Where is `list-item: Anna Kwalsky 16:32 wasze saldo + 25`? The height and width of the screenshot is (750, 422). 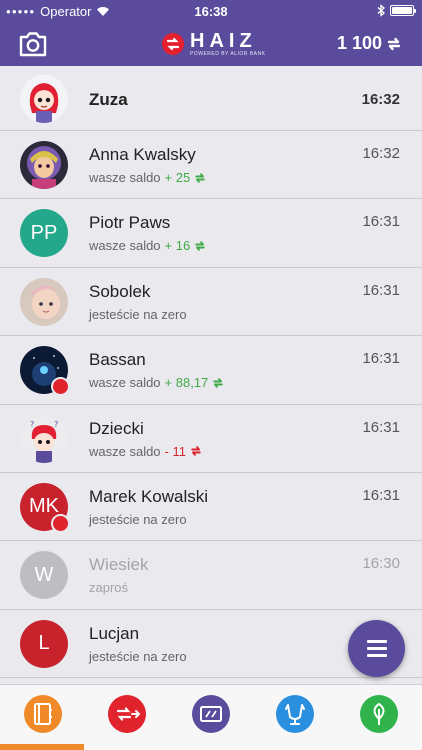 list-item: Anna Kwalsky 16:32 wasze saldo + 25 is located at coordinates (211, 165).